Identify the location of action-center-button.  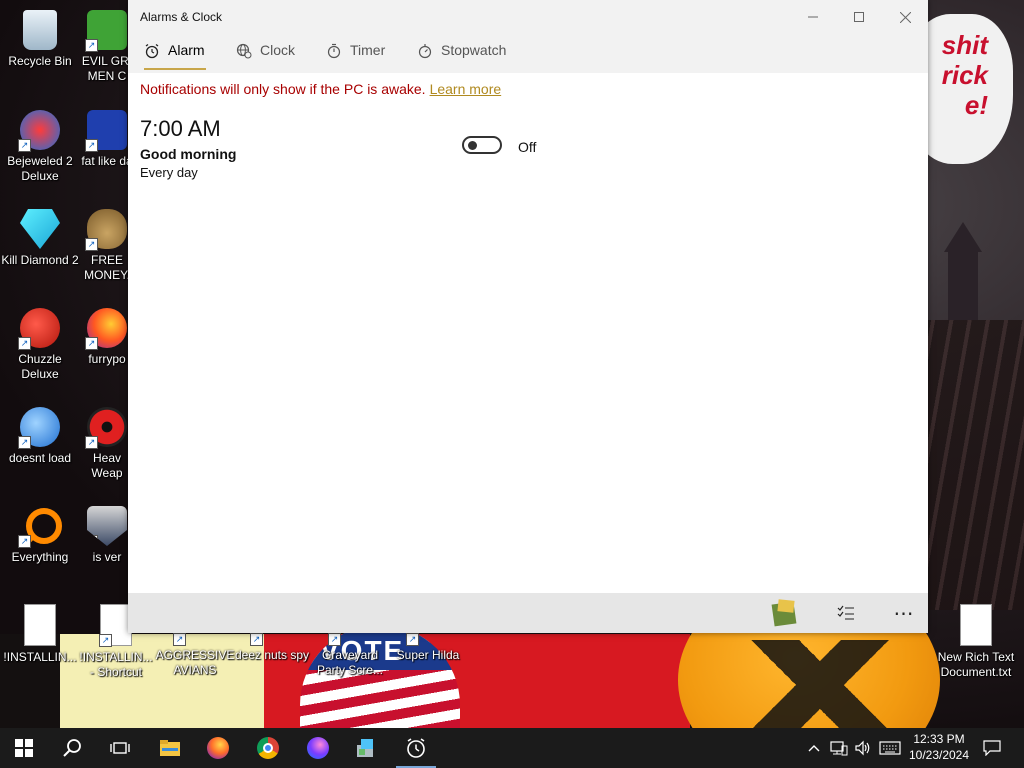
(992, 748).